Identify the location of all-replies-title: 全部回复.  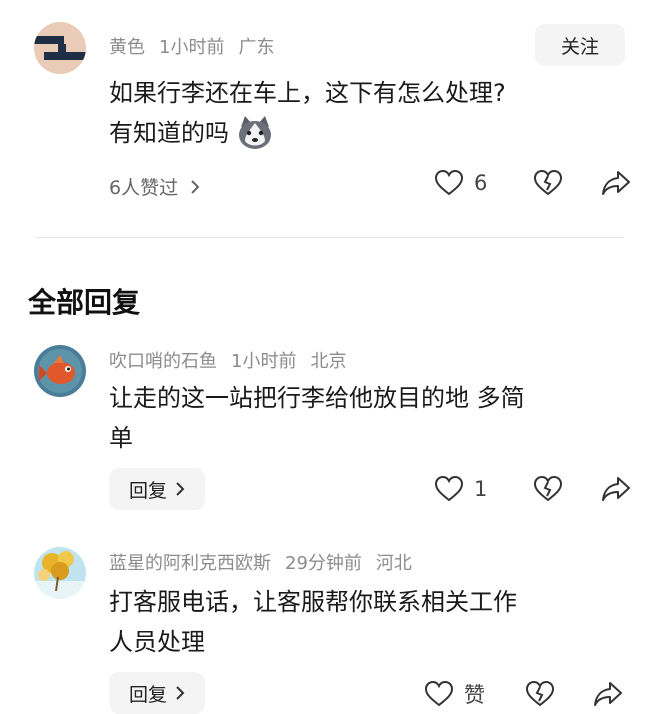
(84, 302).